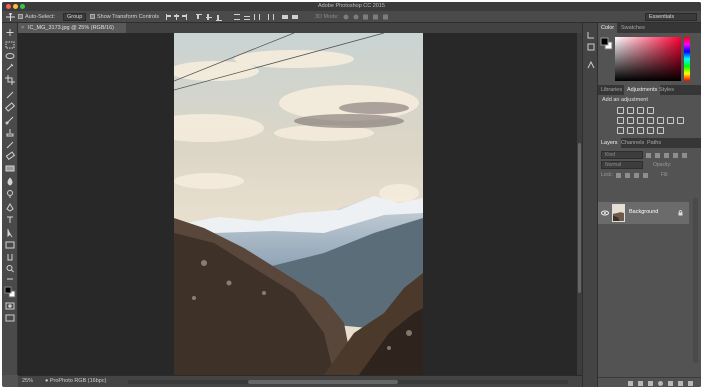 This screenshot has height=389, width=703. I want to click on selective-color-icon, so click(660, 130).